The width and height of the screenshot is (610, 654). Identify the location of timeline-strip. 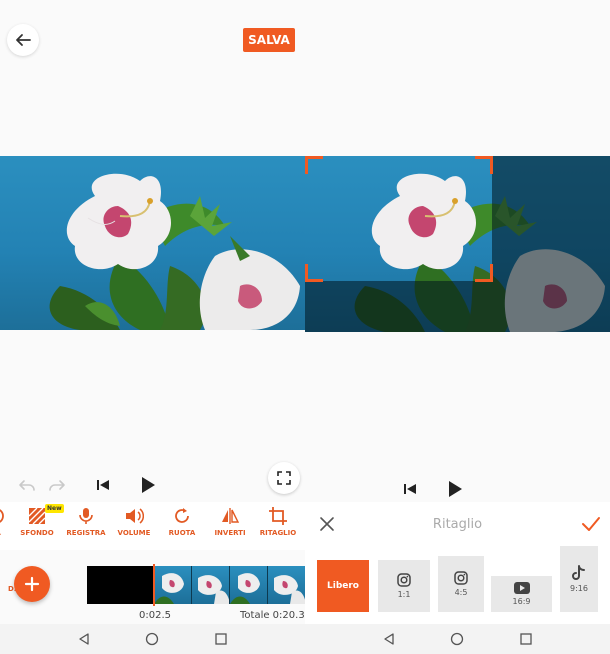
(196, 585).